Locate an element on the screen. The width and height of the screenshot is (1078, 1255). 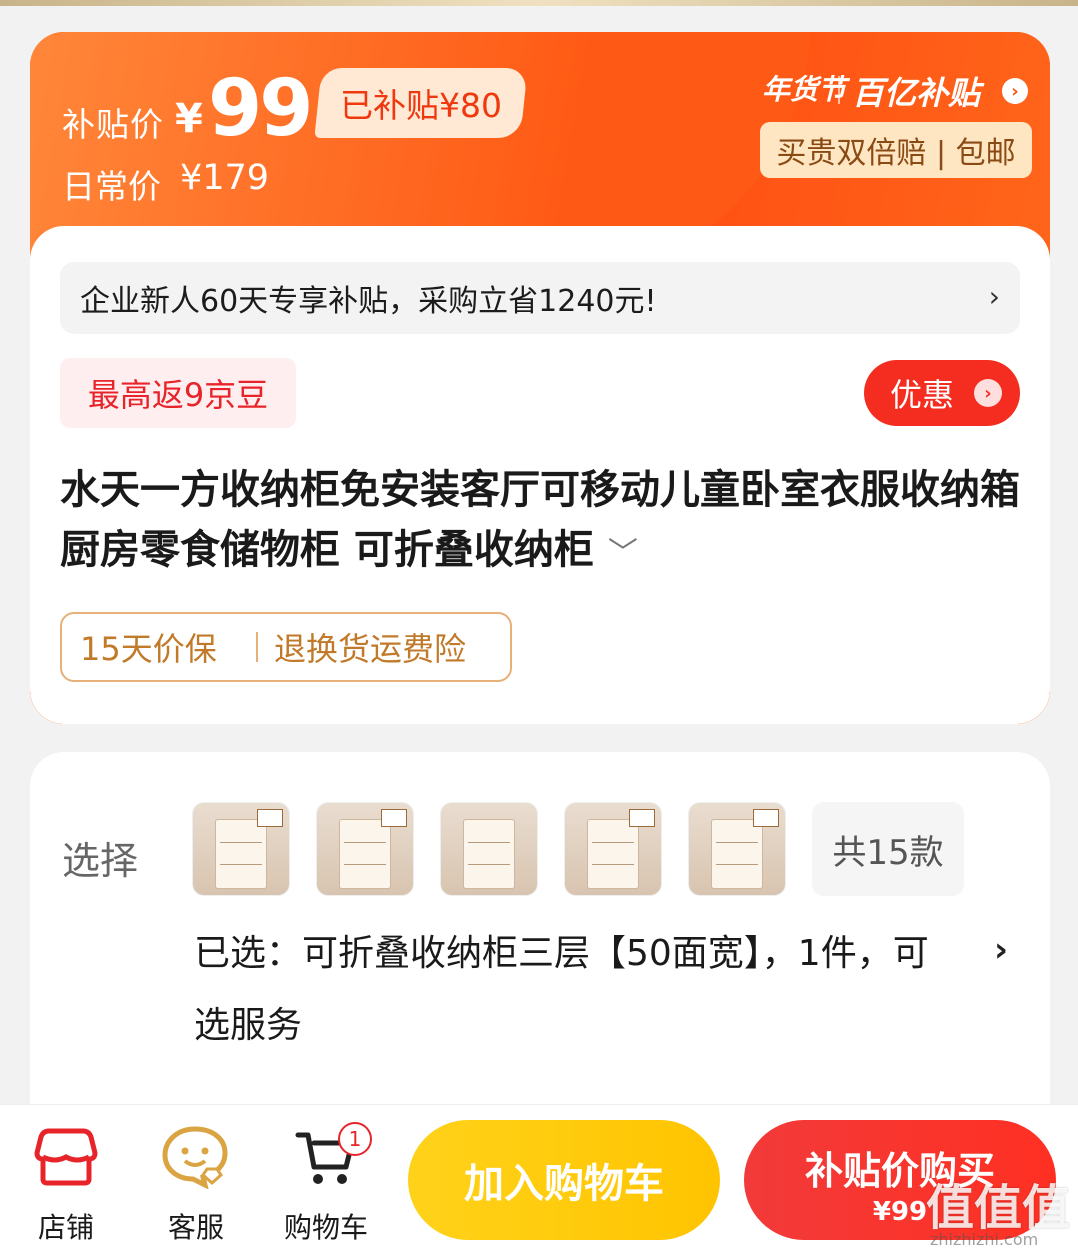
store-label: 店铺 is located at coordinates (65, 1227).